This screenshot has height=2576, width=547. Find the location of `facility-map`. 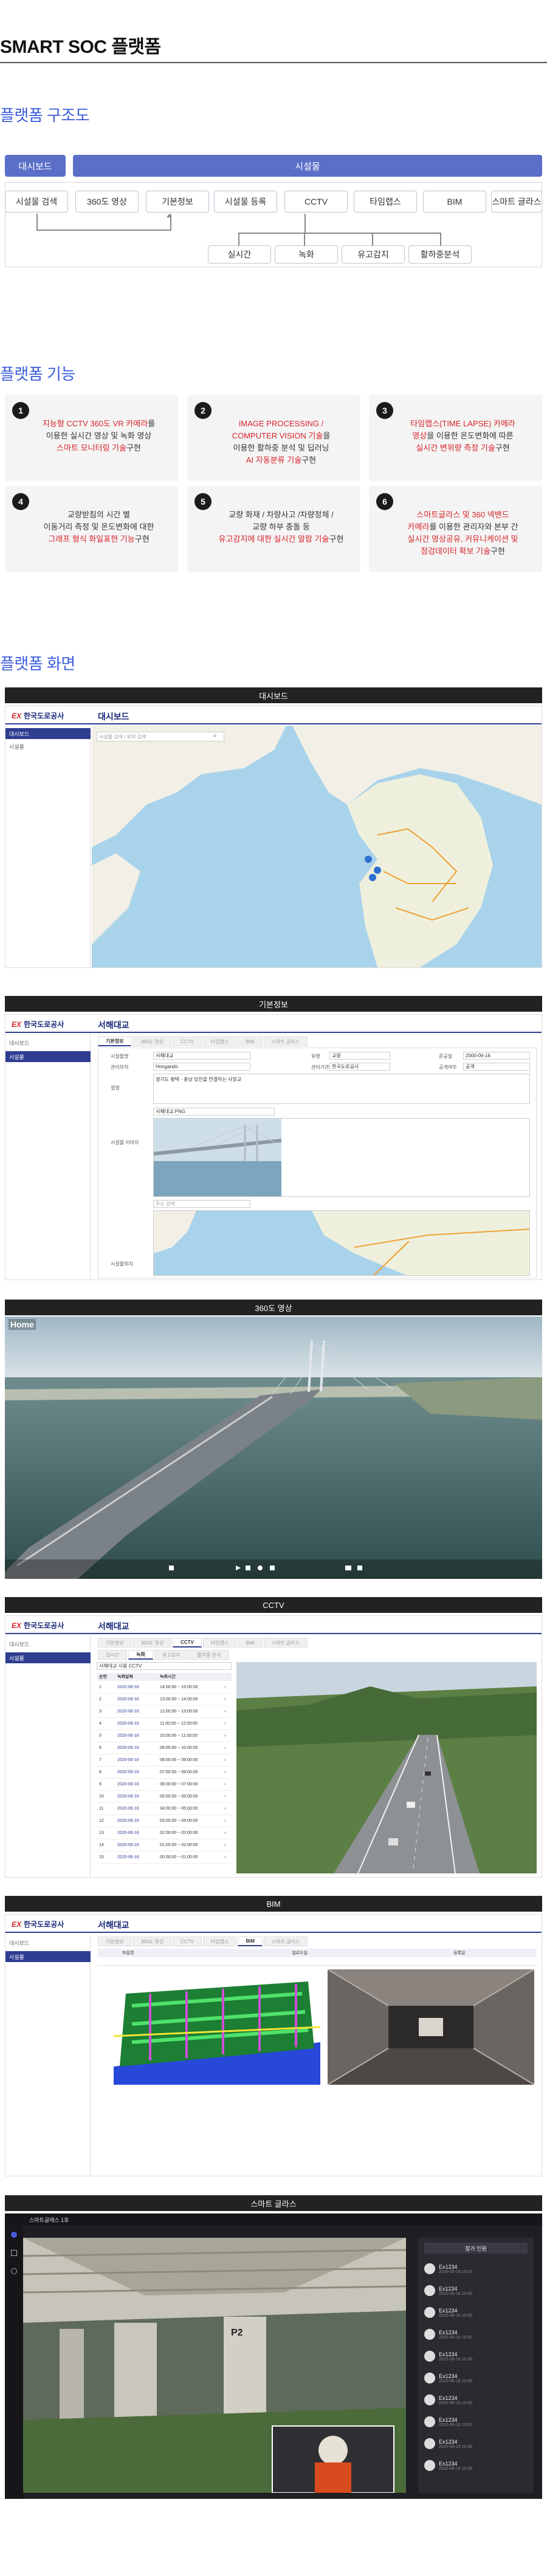

facility-map is located at coordinates (341, 1243).